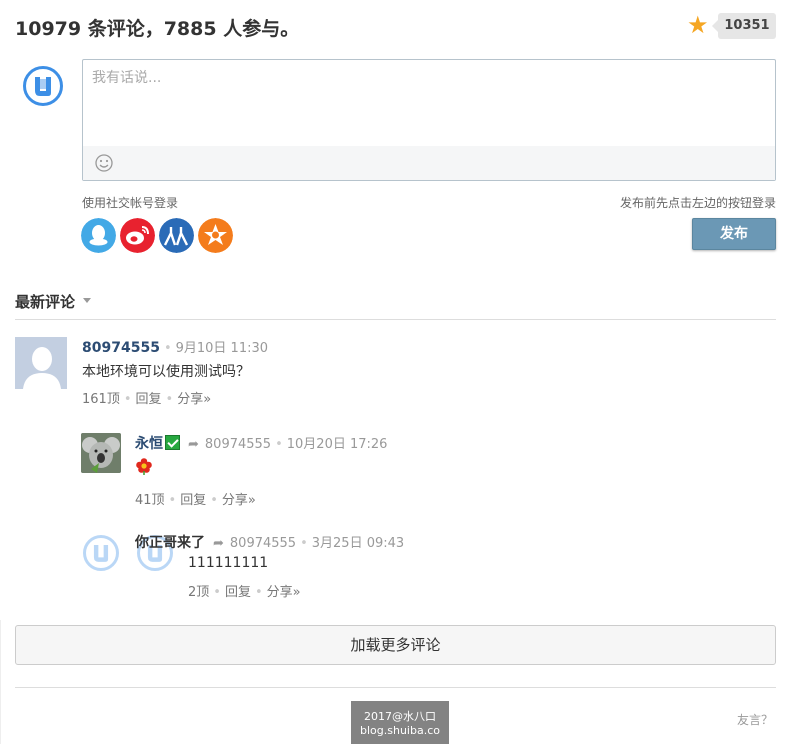 This screenshot has height=744, width=800. Describe the element at coordinates (428, 470) in the screenshot. I see `comment-item: 永恒 ➦ 80974555 • 10月20日 17:26 41顶 • 回复 • 分享»` at that location.